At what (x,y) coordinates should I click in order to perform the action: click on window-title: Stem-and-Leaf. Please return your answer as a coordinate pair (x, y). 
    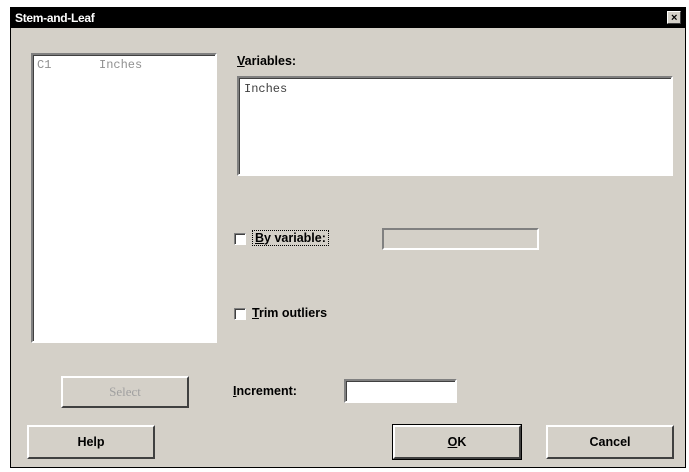
    Looking at the image, I should click on (55, 18).